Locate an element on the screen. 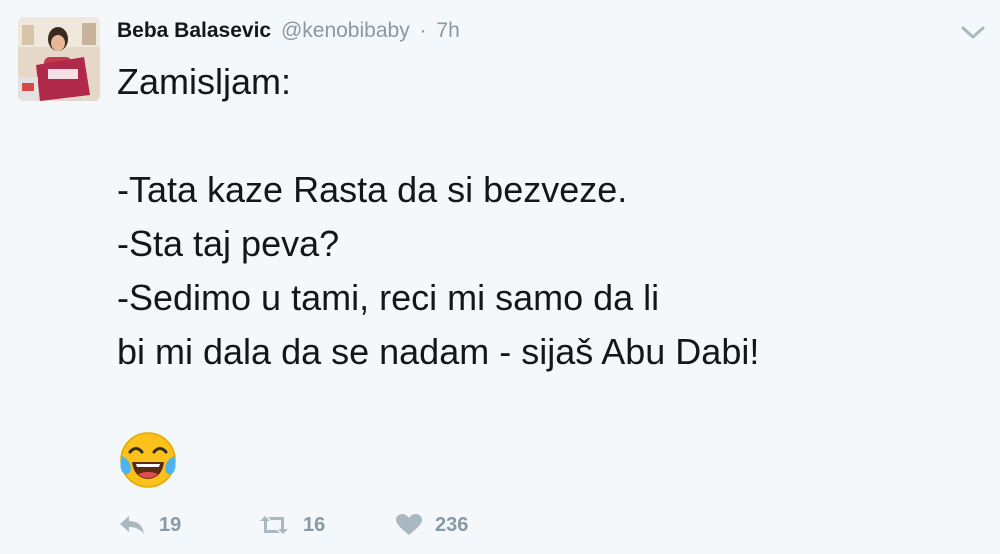  avatar-image is located at coordinates (59, 59).